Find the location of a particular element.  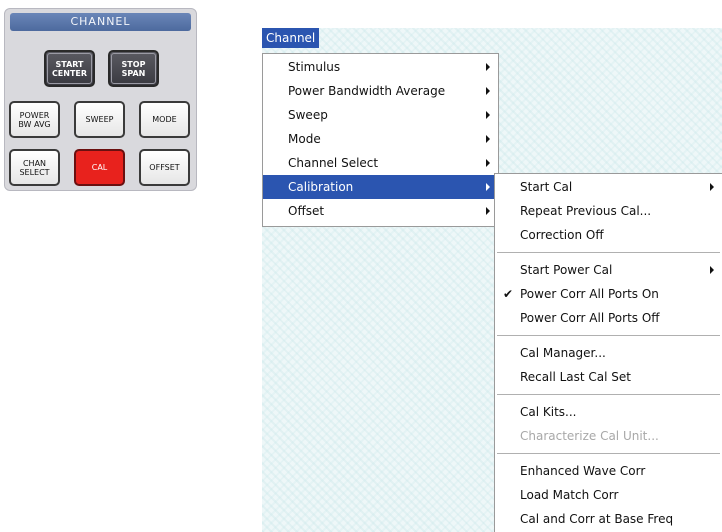

menu-item-recall-last-cal-set: Recall Last Cal Set is located at coordinates (608, 377).